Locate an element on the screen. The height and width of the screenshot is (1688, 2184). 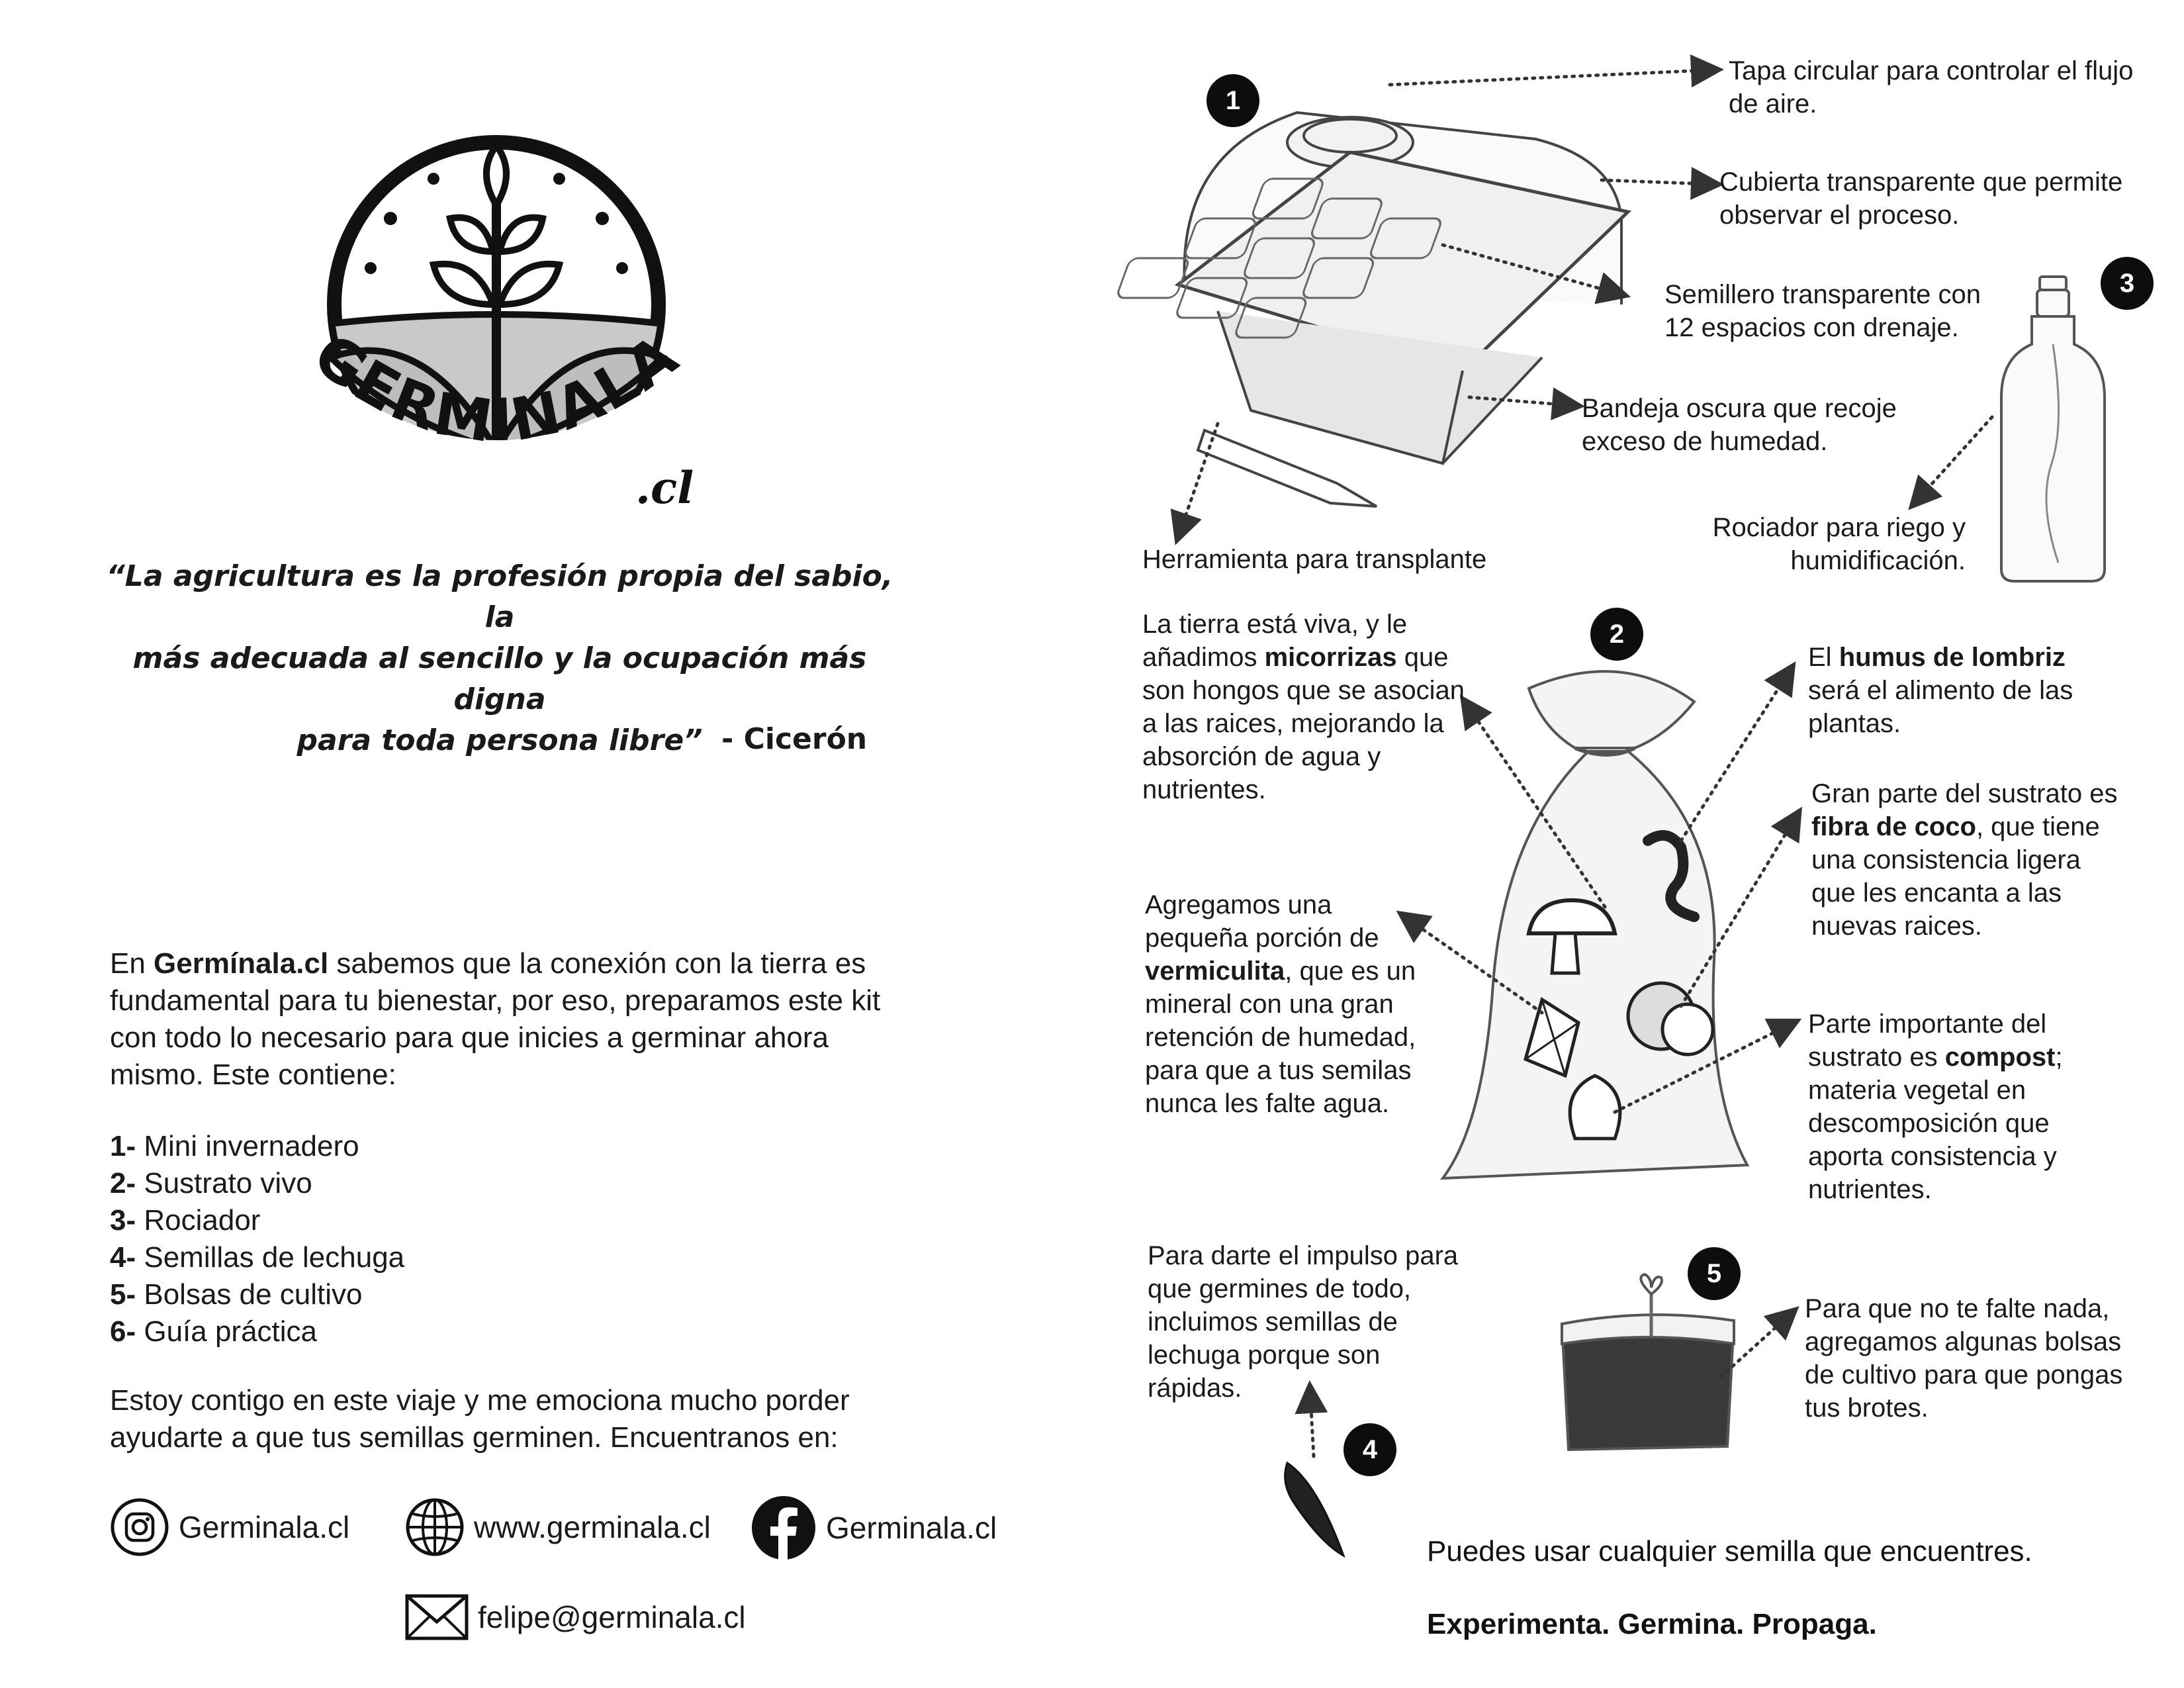
transplant-tool-illustration is located at coordinates (1287, 468).